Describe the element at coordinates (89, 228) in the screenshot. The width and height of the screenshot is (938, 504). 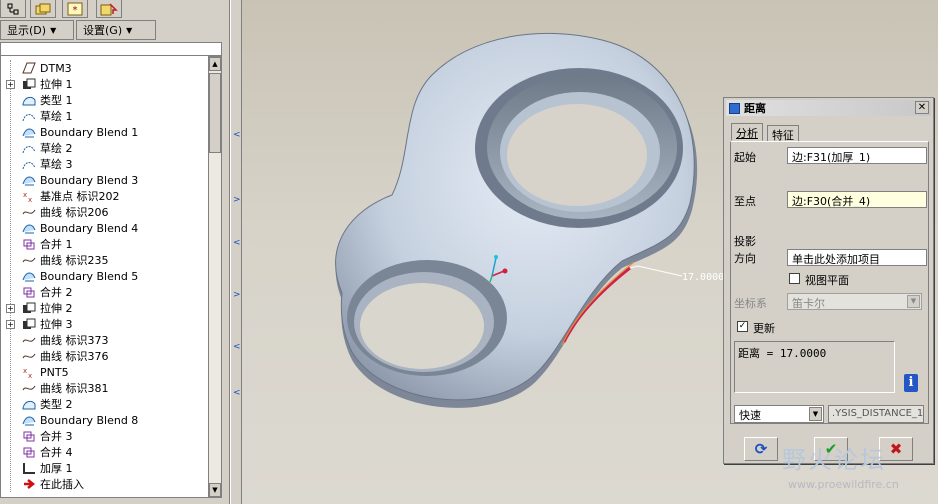
I see `tree-item-label: Boundary Blend 4` at that location.